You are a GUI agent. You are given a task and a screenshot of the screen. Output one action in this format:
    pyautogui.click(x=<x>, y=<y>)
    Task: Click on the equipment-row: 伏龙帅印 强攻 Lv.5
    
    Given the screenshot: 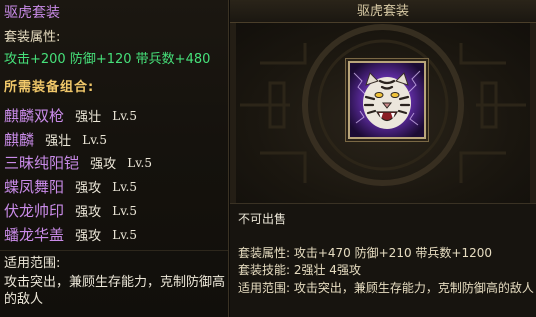 What is the action you would take?
    pyautogui.click(x=70, y=211)
    